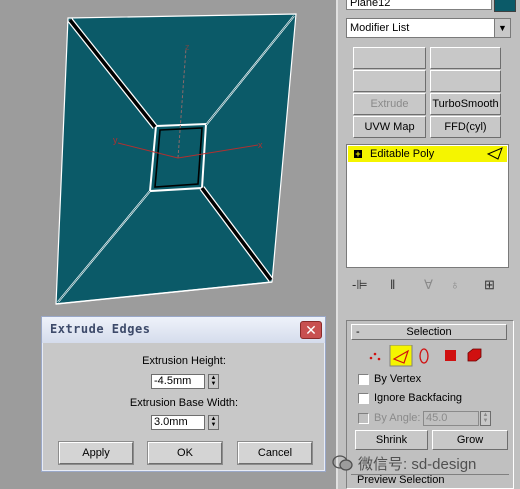 The width and height of the screenshot is (520, 489). I want to click on by-angle-checkbox, so click(363, 418).